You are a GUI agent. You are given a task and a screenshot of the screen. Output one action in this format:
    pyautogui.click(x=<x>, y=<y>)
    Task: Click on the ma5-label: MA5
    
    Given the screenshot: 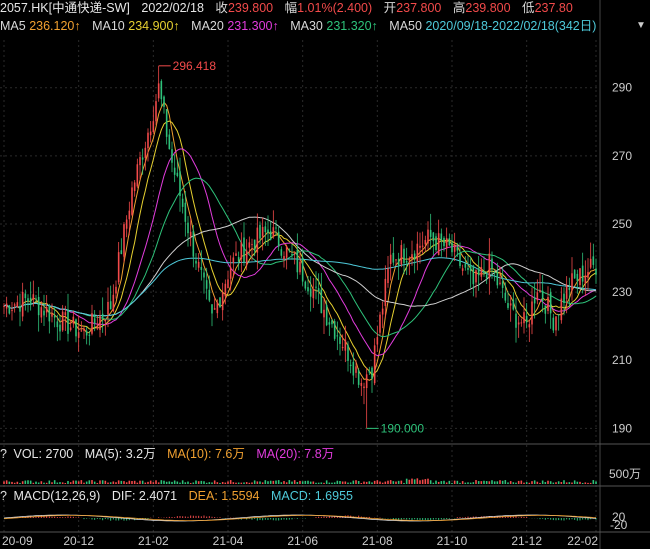 What is the action you would take?
    pyautogui.click(x=13, y=26)
    